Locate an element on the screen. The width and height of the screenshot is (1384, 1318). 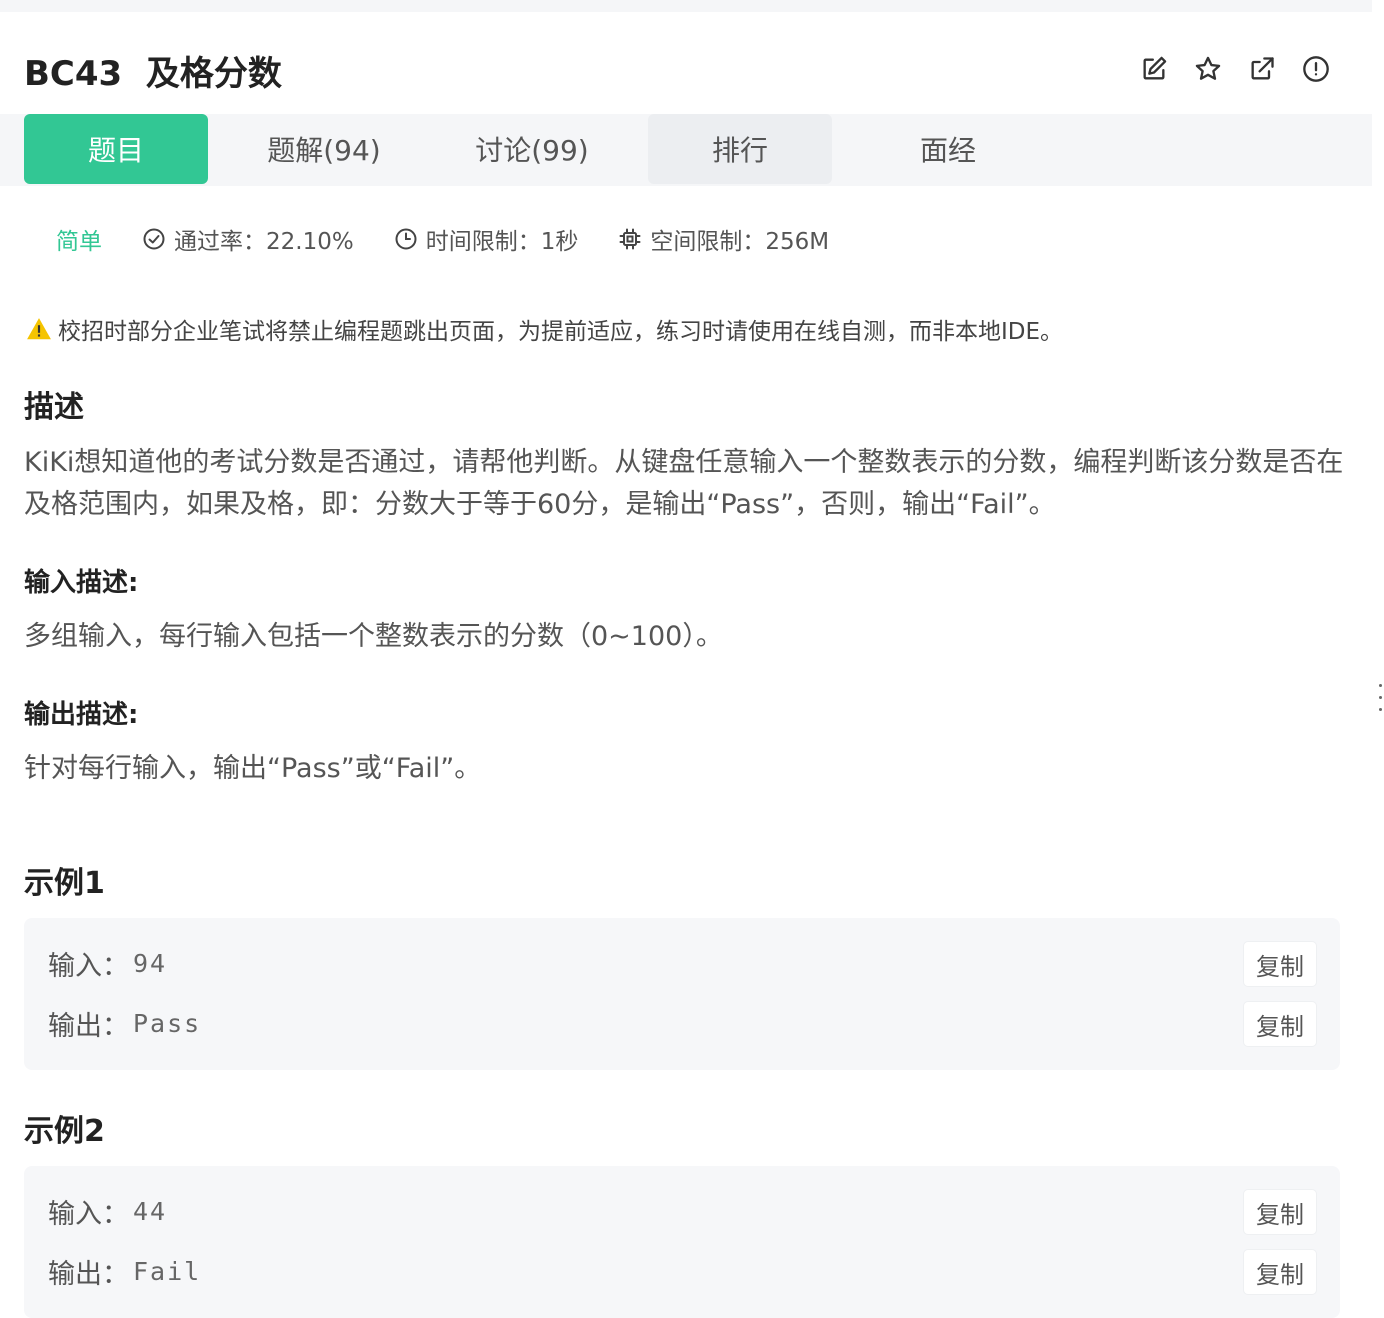
pass-rate: 通过率：22.10% is located at coordinates (248, 239).